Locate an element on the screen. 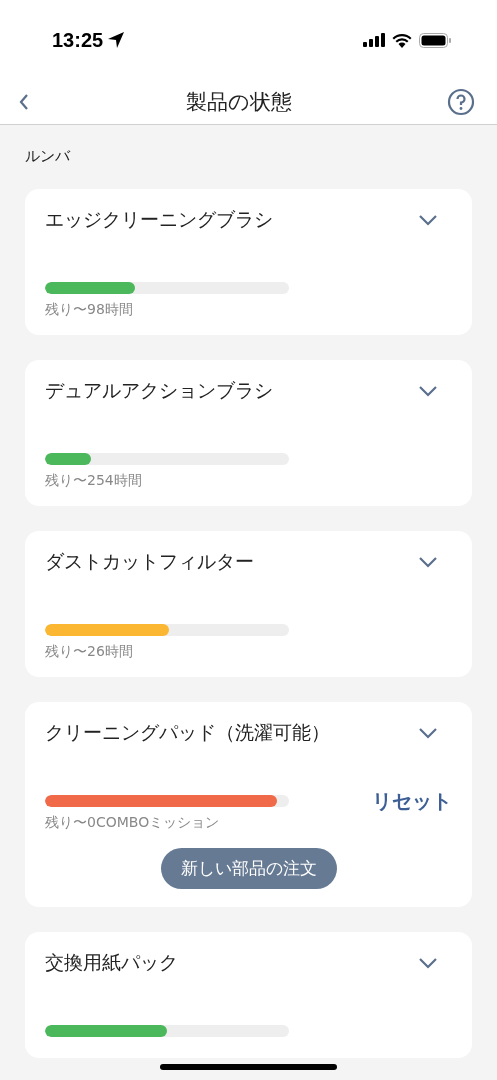 The image size is (497, 1080). remaining-text: 残り〜254時間 is located at coordinates (94, 481).